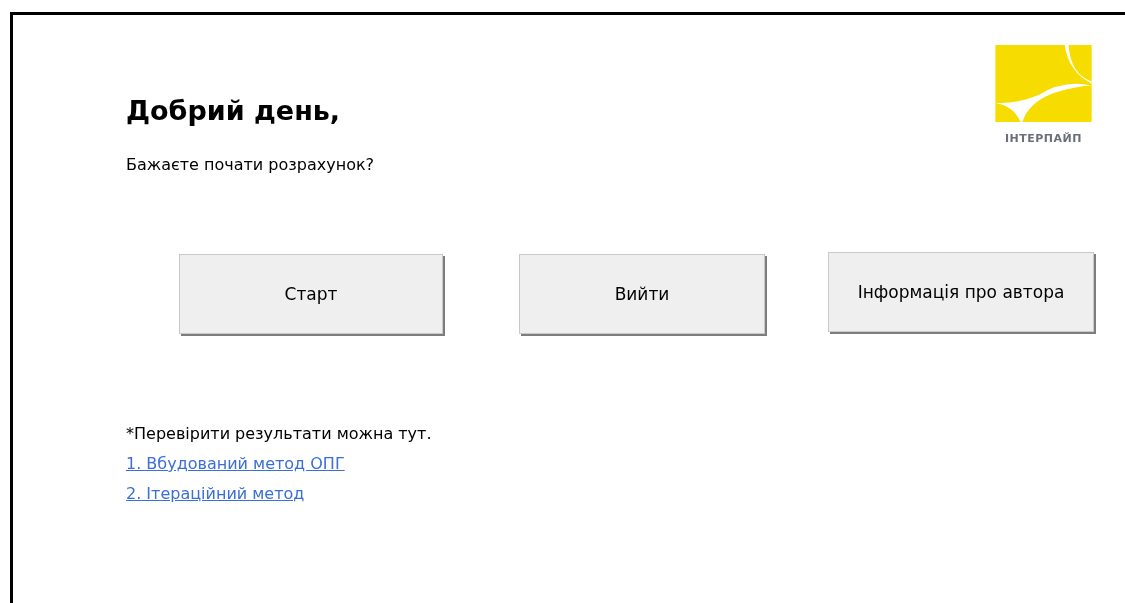  Describe the element at coordinates (961, 292) in the screenshot. I see `action-button: Інформація про автора` at that location.